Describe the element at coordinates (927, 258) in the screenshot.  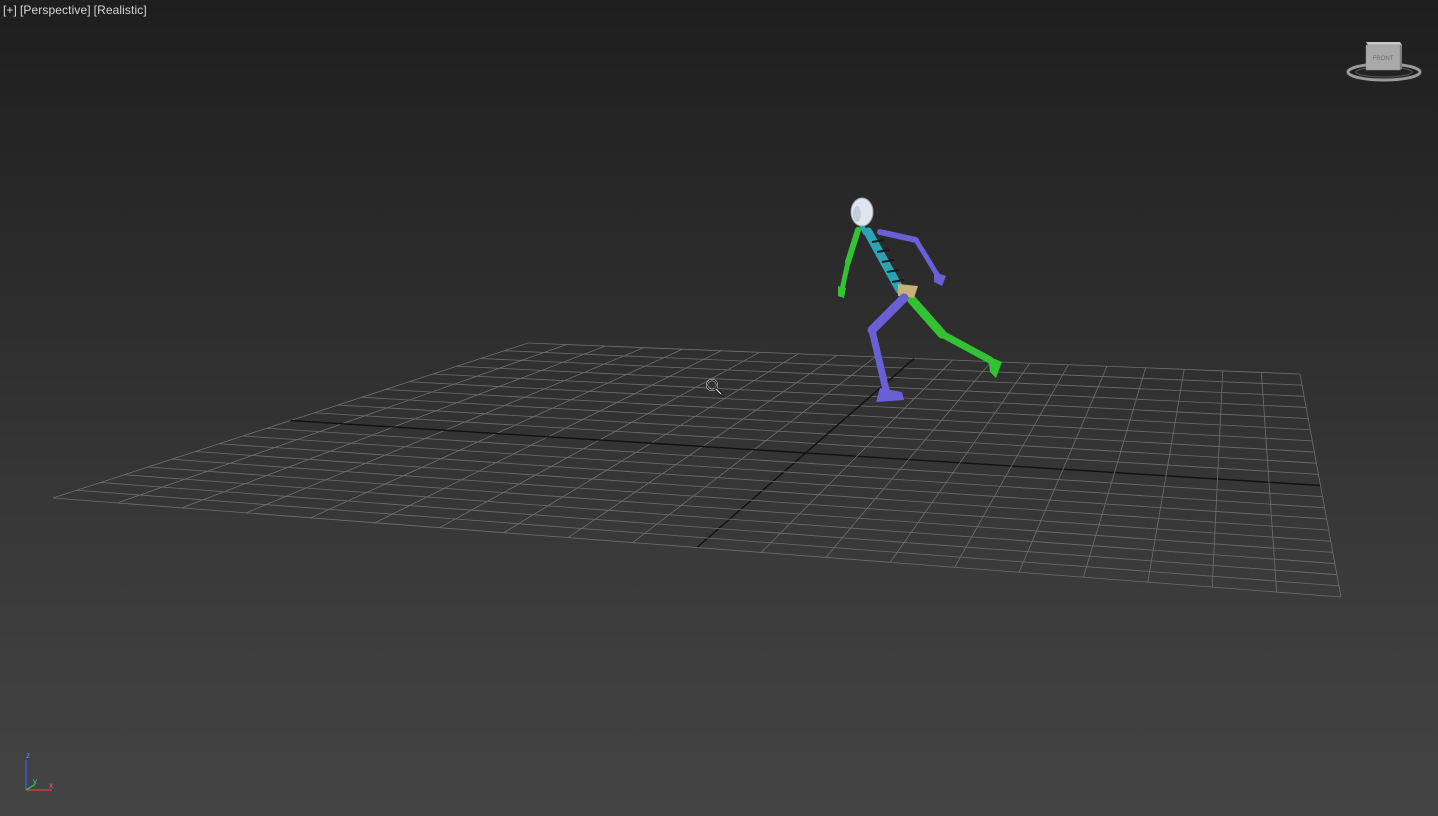
I see `biped-right-forearm` at that location.